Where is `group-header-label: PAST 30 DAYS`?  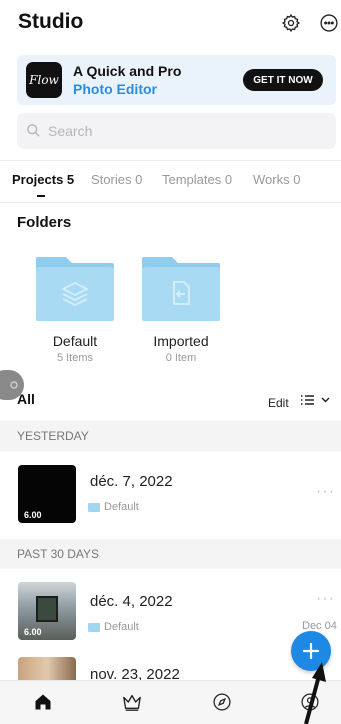
group-header-label: PAST 30 DAYS is located at coordinates (58, 554).